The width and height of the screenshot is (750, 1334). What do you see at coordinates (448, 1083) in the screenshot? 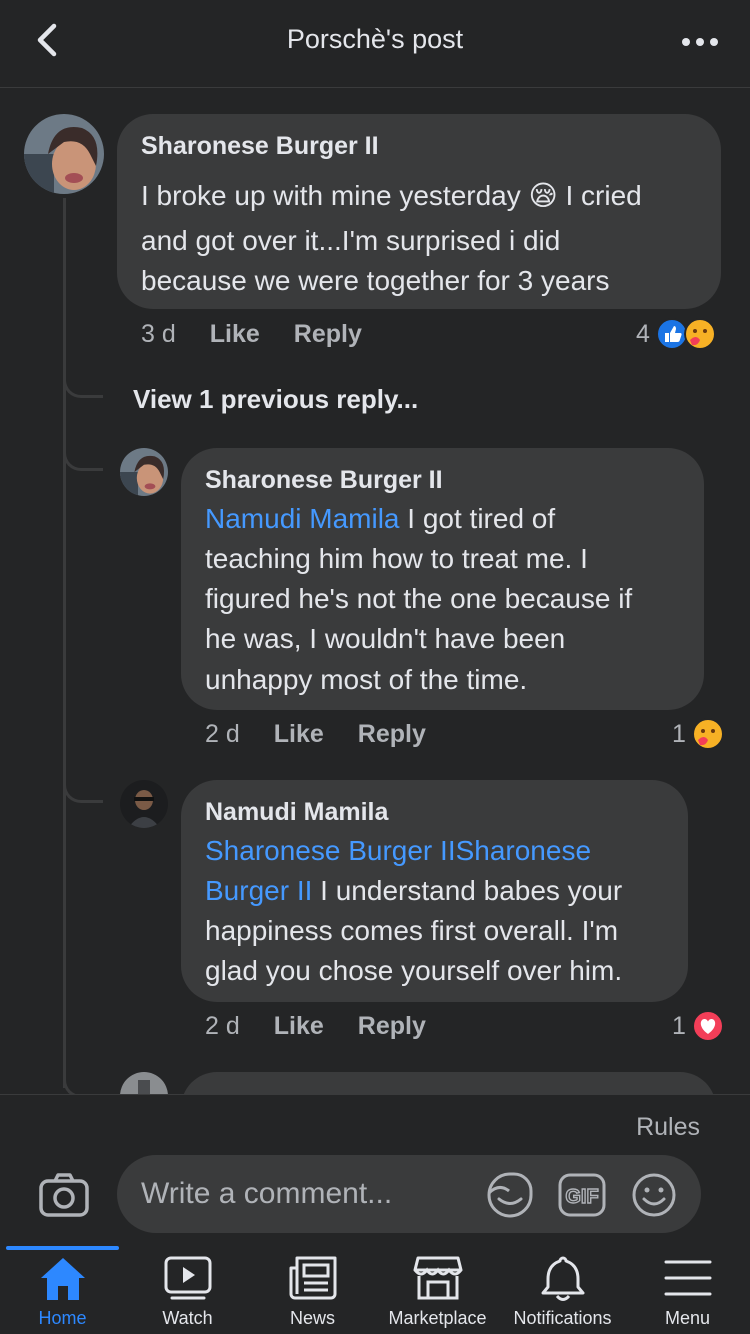
I see `reply-bubble` at bounding box center [448, 1083].